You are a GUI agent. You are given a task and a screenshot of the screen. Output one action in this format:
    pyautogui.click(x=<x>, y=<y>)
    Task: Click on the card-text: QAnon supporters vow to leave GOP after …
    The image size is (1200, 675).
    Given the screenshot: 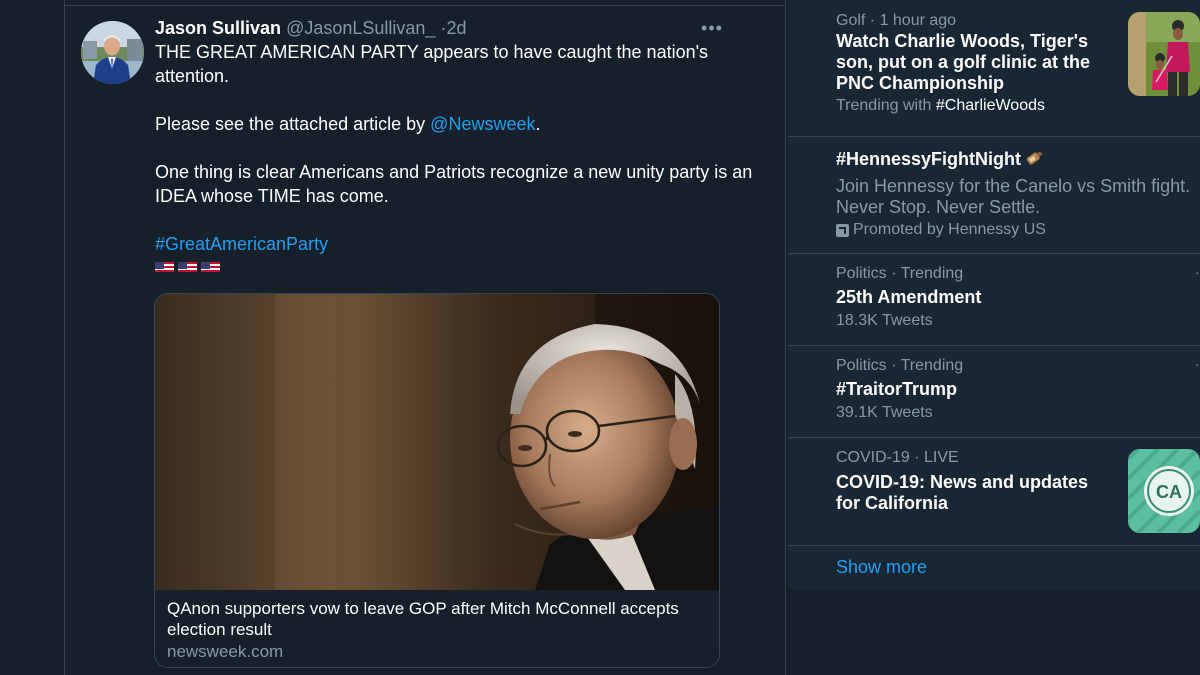 What is the action you would take?
    pyautogui.click(x=437, y=630)
    